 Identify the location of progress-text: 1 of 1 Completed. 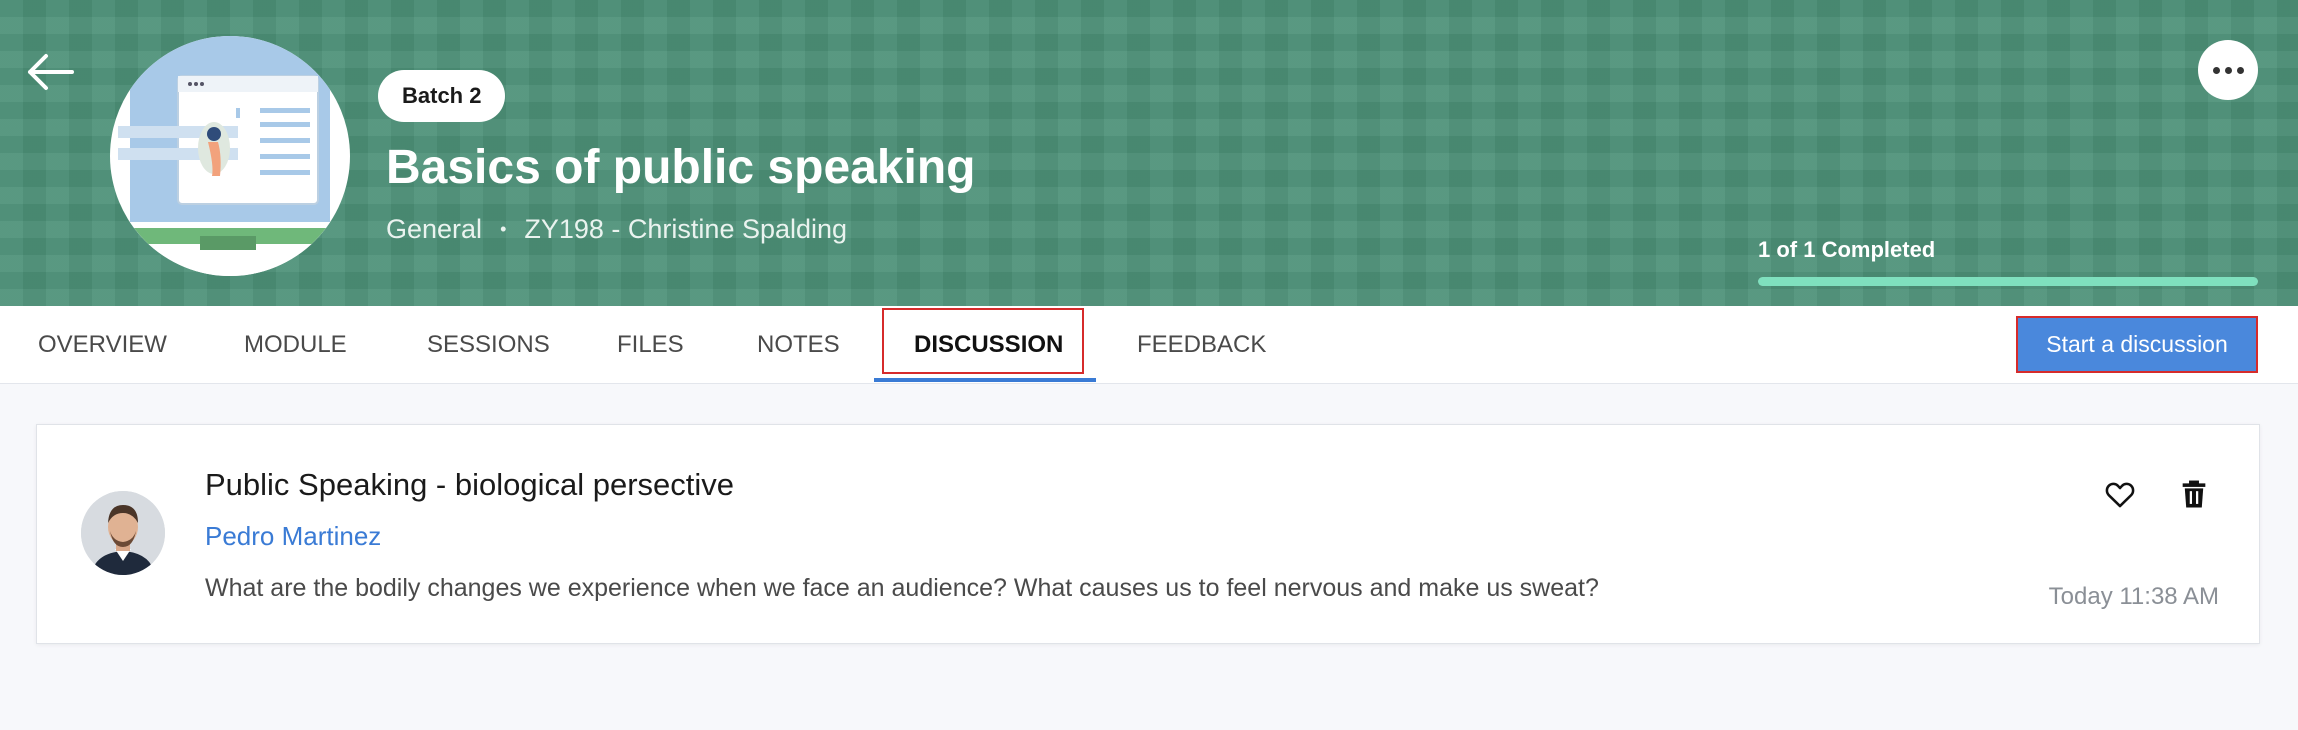
(1847, 249).